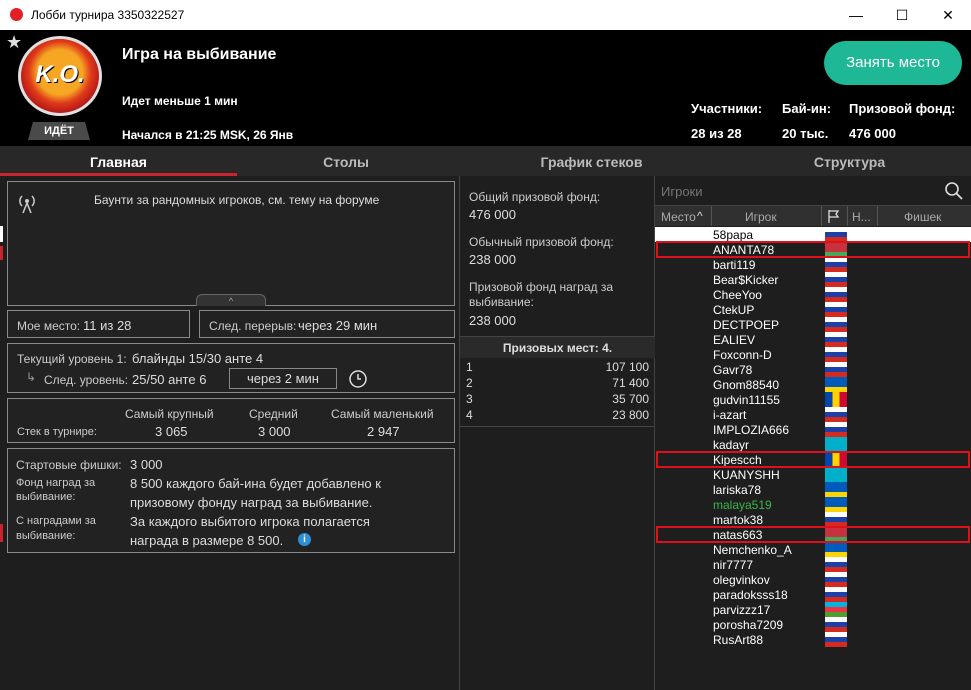 This screenshot has width=971, height=690. What do you see at coordinates (813, 564) in the screenshot?
I see `player-row: nir7777` at bounding box center [813, 564].